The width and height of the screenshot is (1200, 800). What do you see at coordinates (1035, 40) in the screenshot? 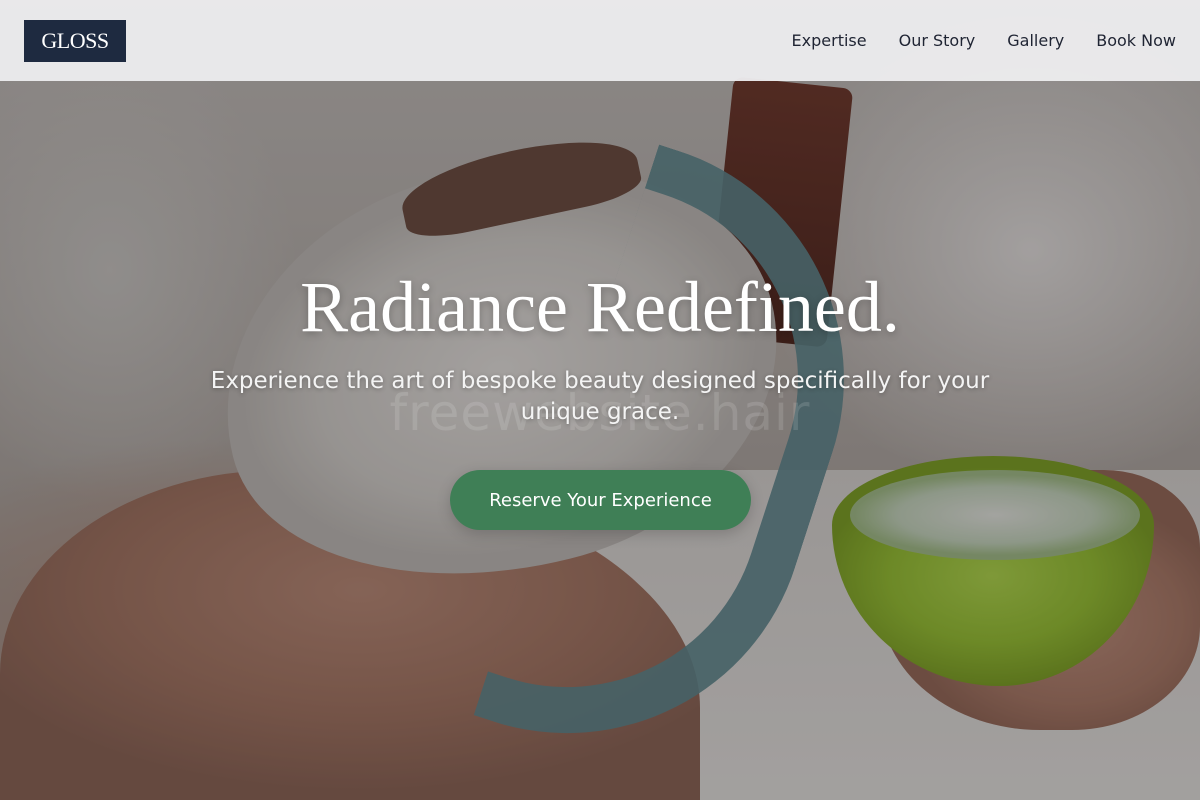
I see `nav-link-gallery: Gallery` at bounding box center [1035, 40].